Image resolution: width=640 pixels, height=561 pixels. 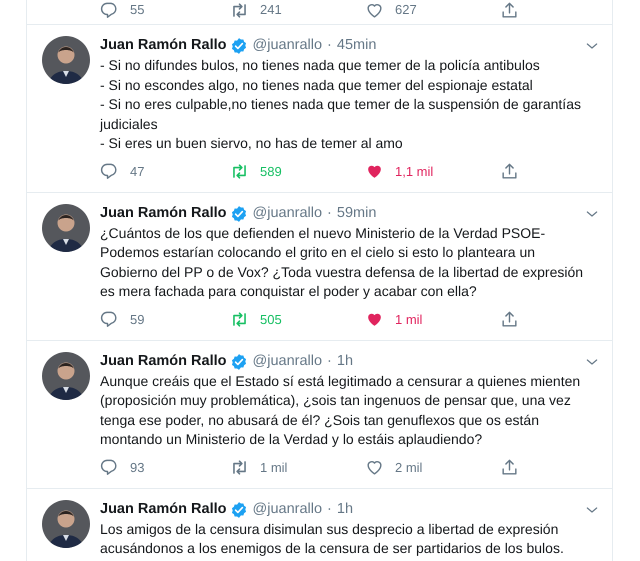 What do you see at coordinates (122, 10) in the screenshot?
I see `reply-button: 55` at bounding box center [122, 10].